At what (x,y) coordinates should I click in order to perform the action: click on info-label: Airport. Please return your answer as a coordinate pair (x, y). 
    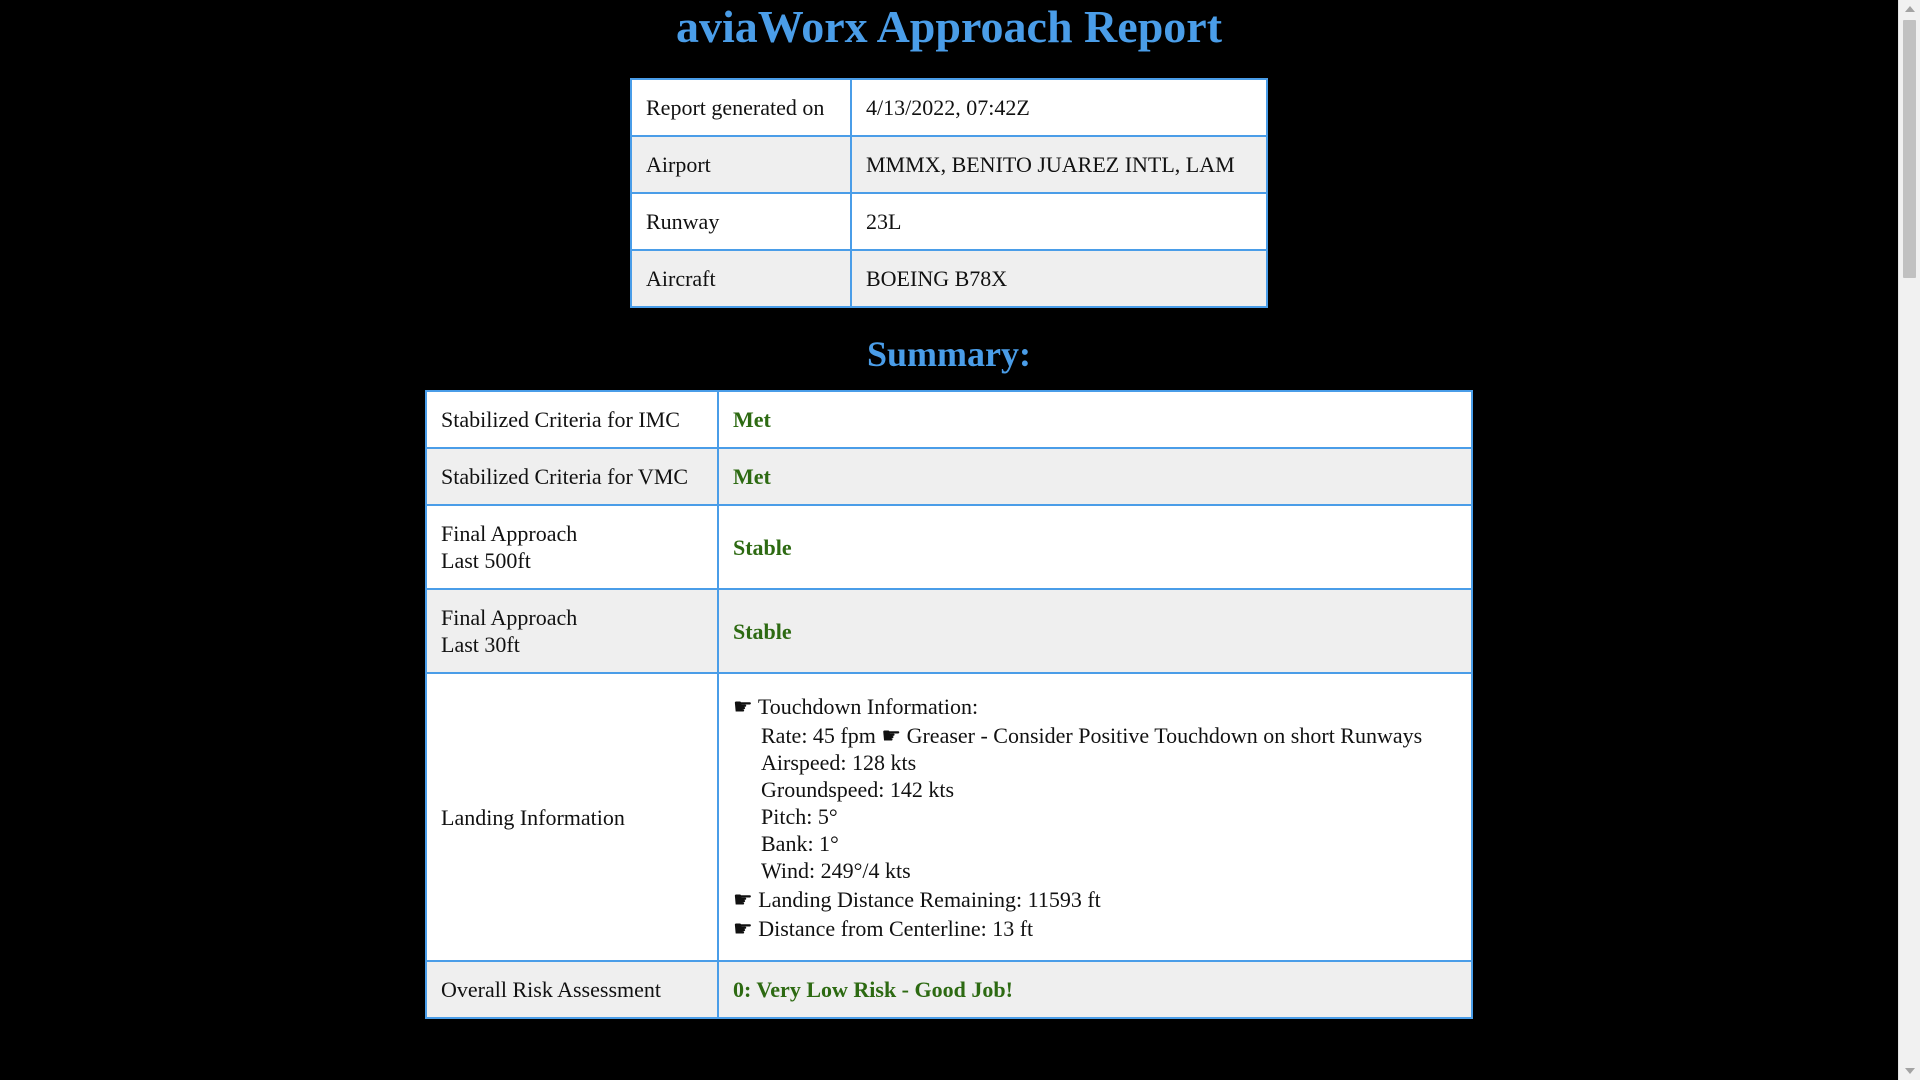
    Looking at the image, I should click on (741, 164).